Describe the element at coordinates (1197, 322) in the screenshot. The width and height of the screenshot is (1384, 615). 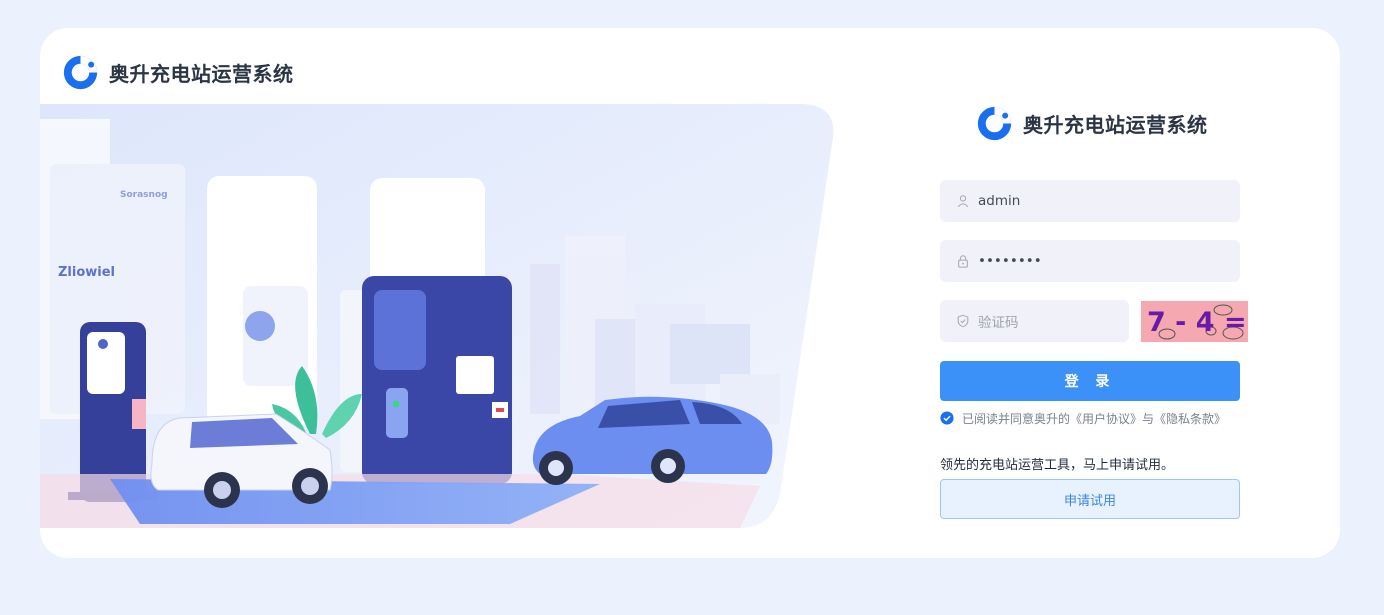
I see `captcha-text: 7 - 4 =` at that location.